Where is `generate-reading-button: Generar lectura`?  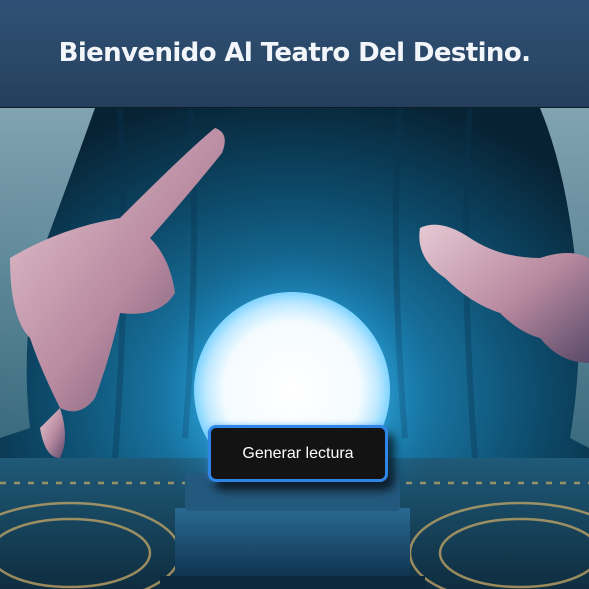
generate-reading-button: Generar lectura is located at coordinates (298, 453).